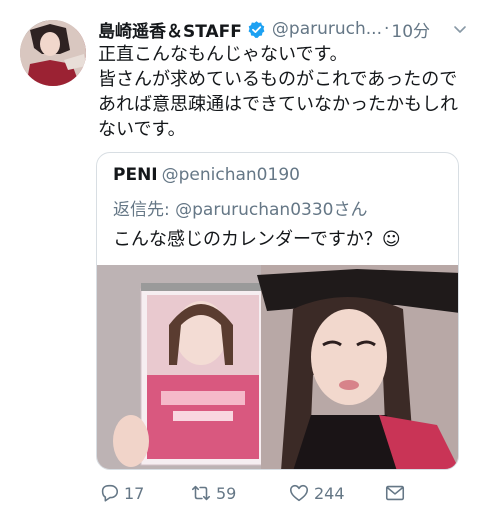 The image size is (480, 518). What do you see at coordinates (201, 493) in the screenshot?
I see `retweet-icon` at bounding box center [201, 493].